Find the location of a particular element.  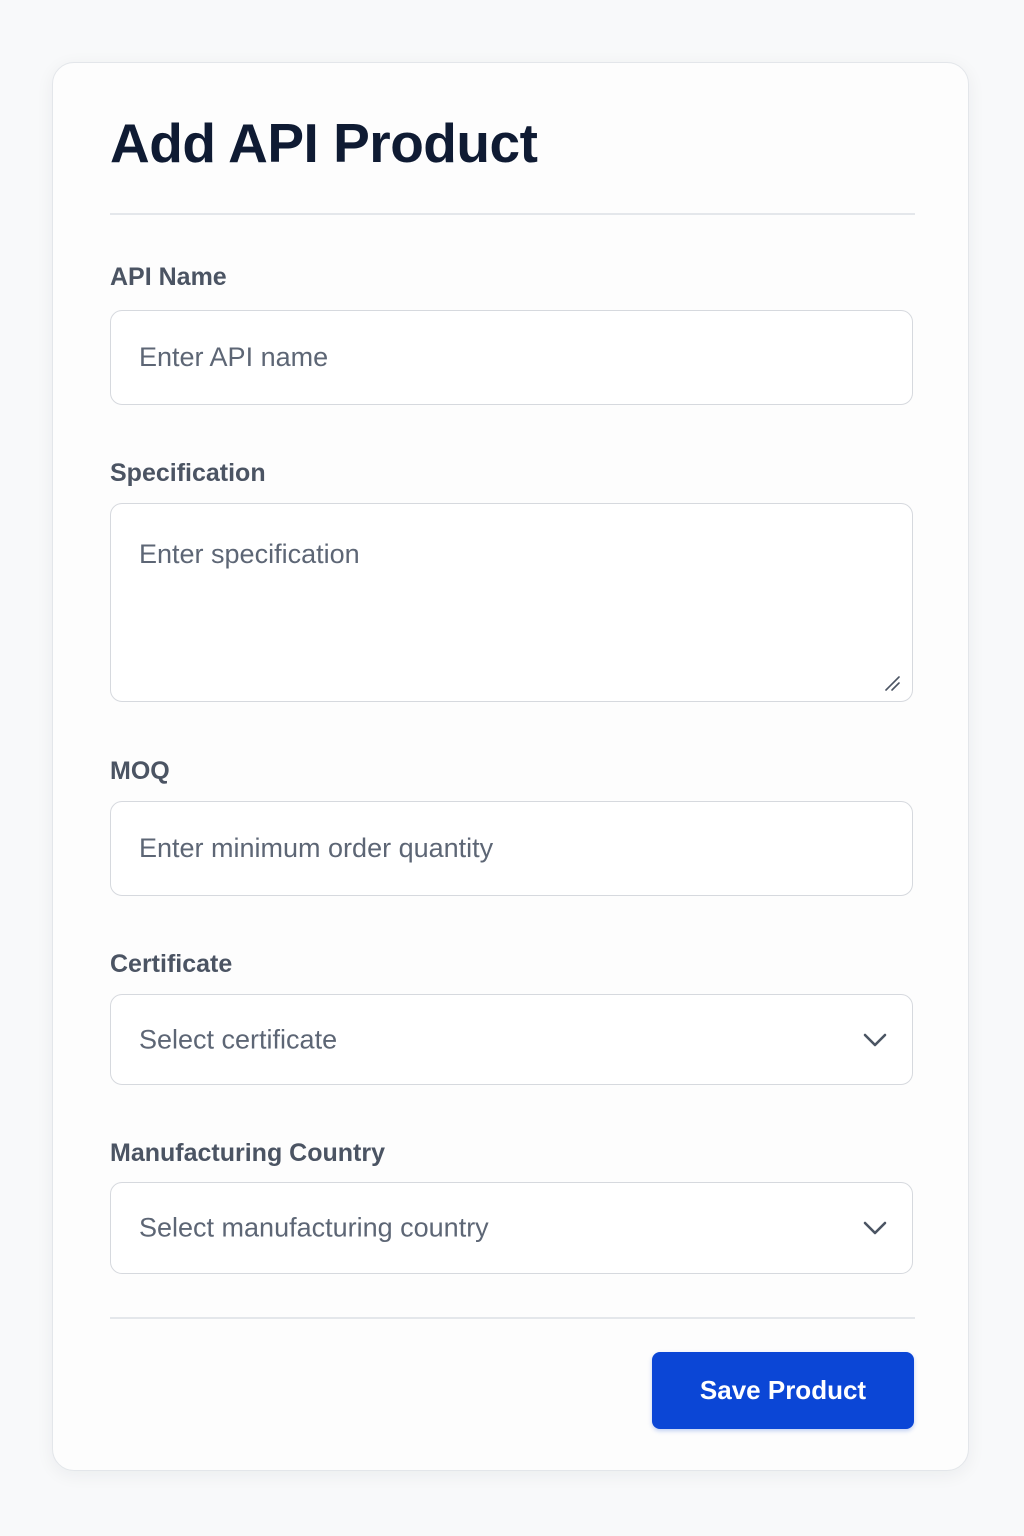

page-title: Add API Product is located at coordinates (324, 143).